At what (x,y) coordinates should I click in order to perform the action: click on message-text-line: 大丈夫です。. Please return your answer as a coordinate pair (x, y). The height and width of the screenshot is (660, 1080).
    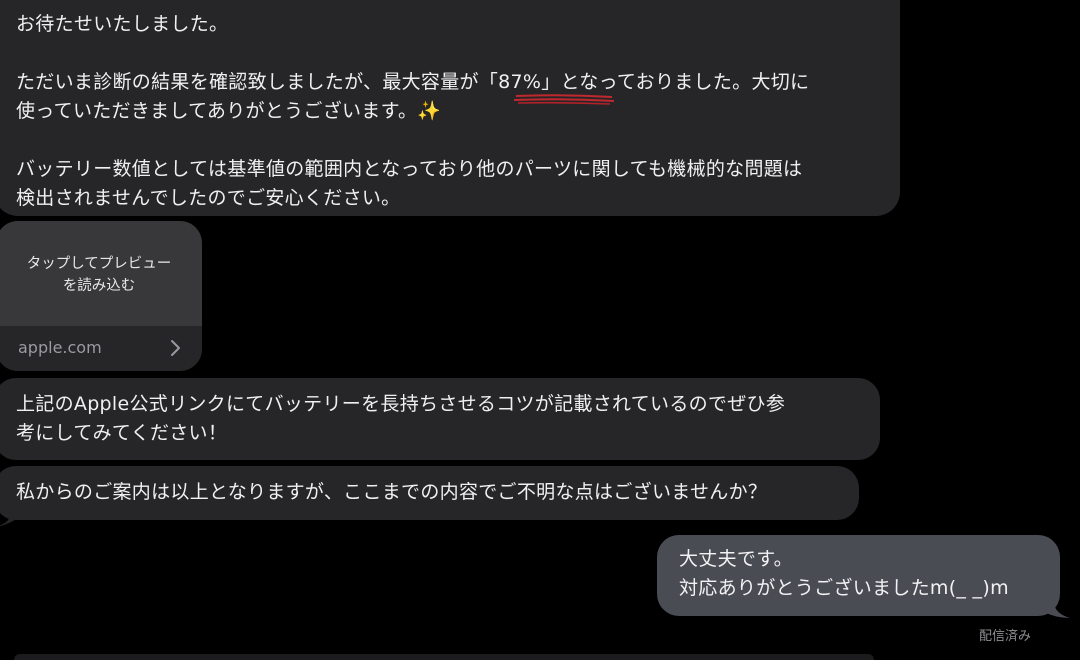
    Looking at the image, I should click on (736, 559).